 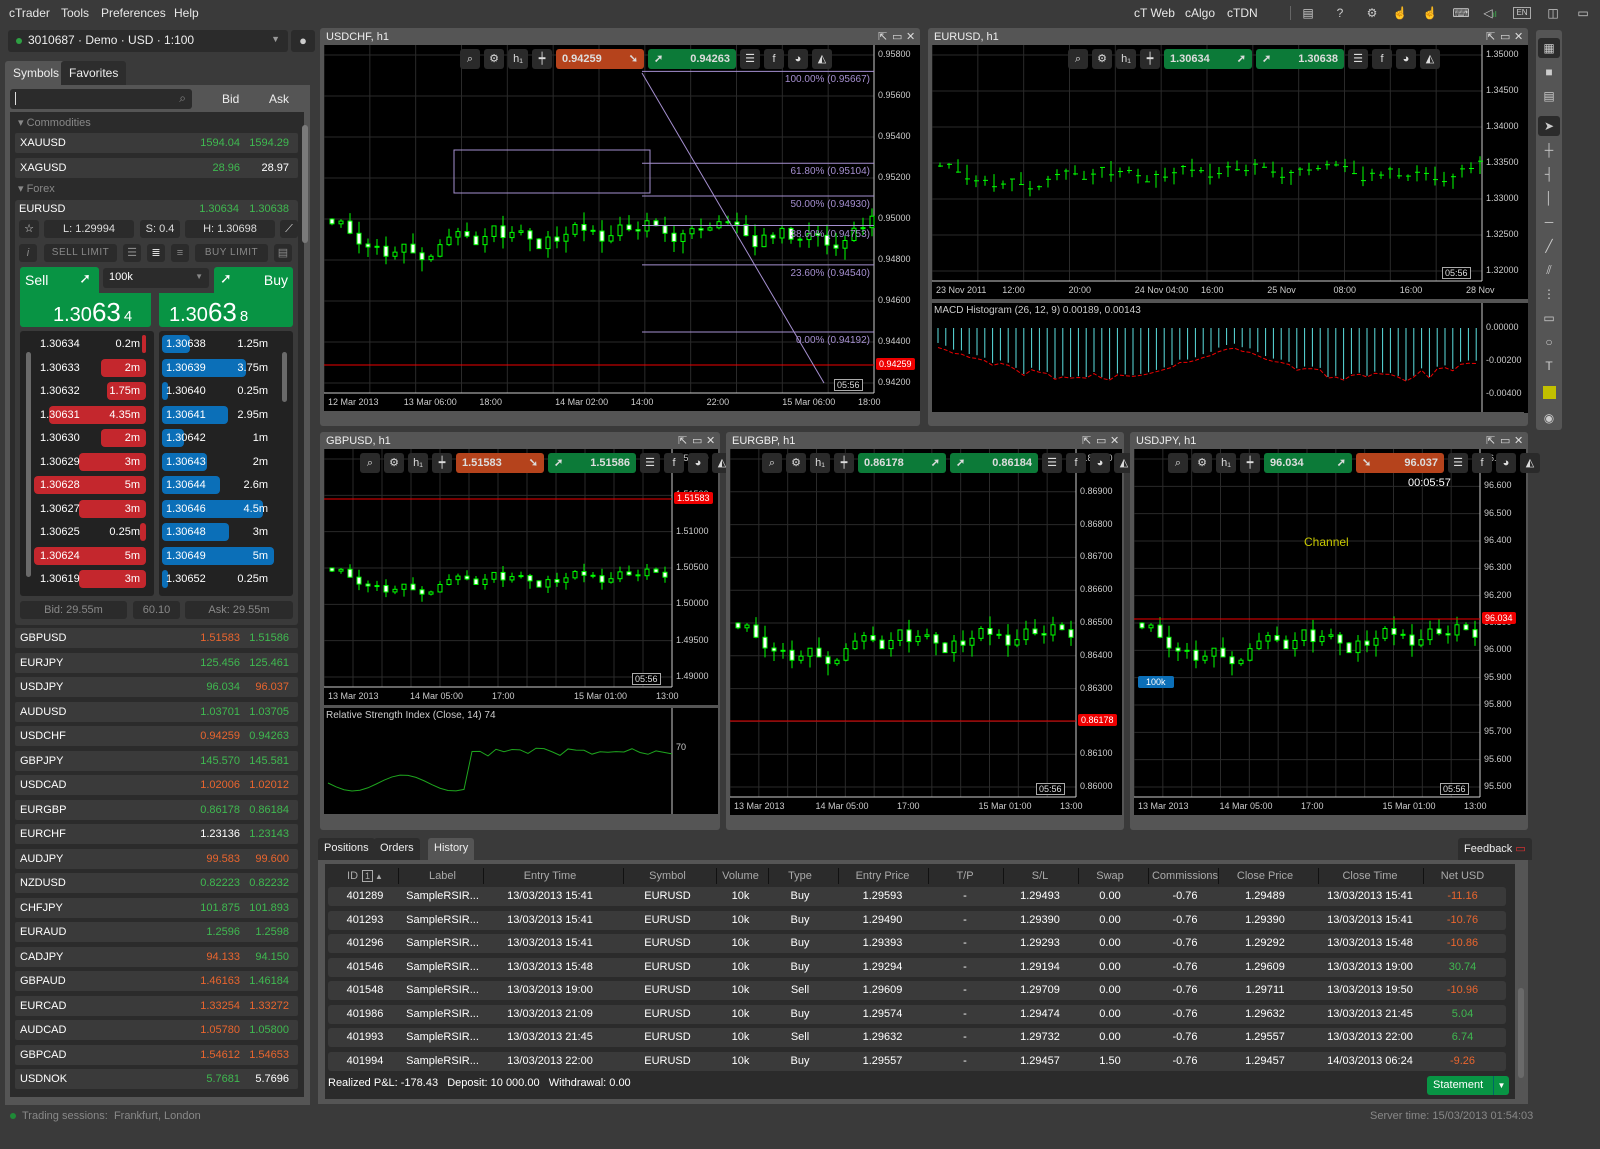 I want to click on chart-sell-button: 1.51583 ➘, so click(x=500, y=463).